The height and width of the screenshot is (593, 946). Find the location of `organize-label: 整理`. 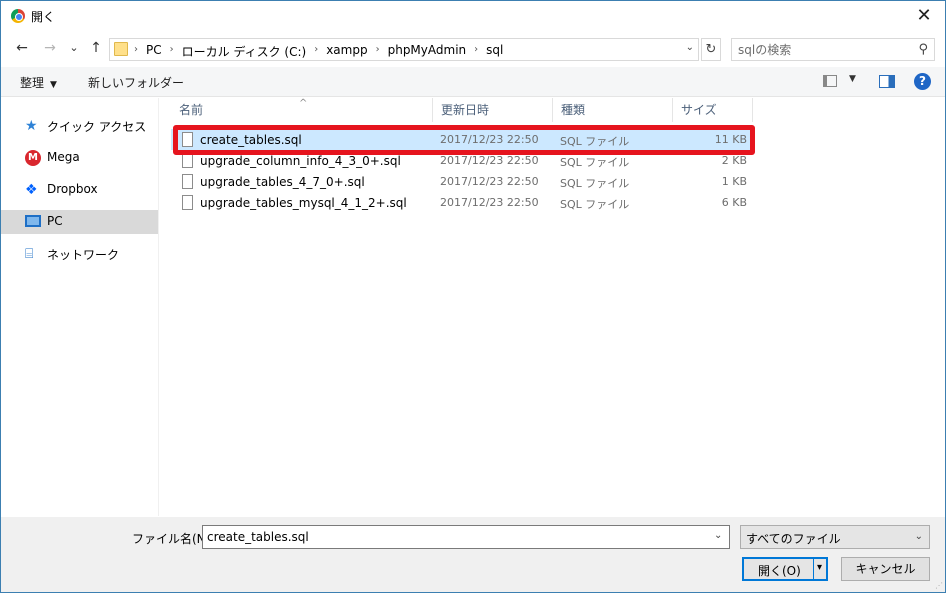

organize-label: 整理 is located at coordinates (32, 83).